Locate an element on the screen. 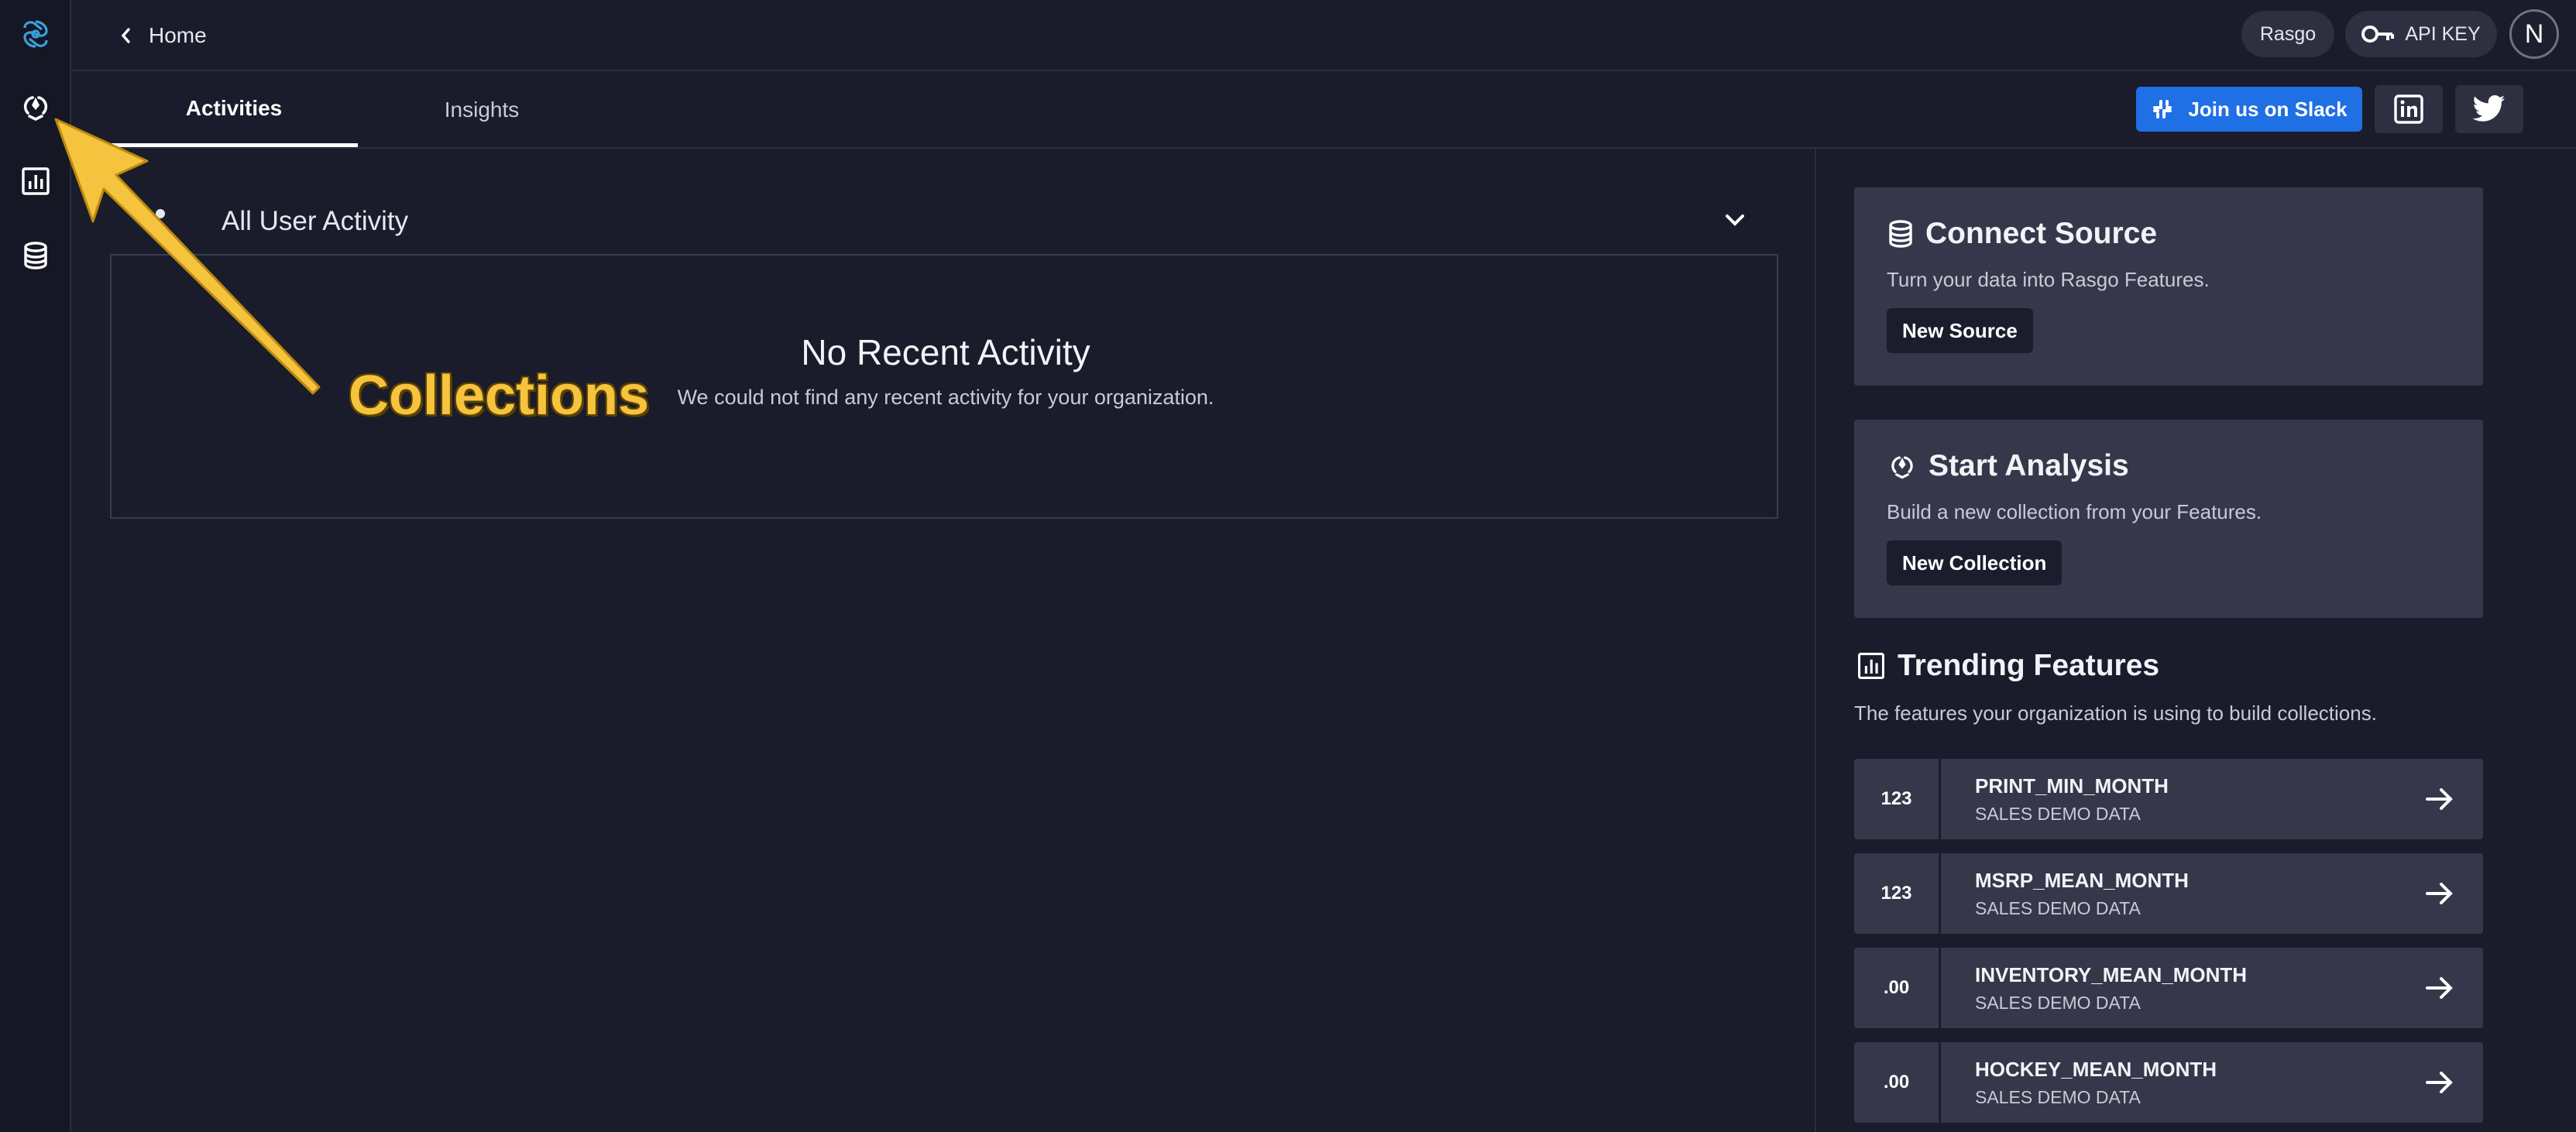  callout-label: Collections is located at coordinates (499, 396).